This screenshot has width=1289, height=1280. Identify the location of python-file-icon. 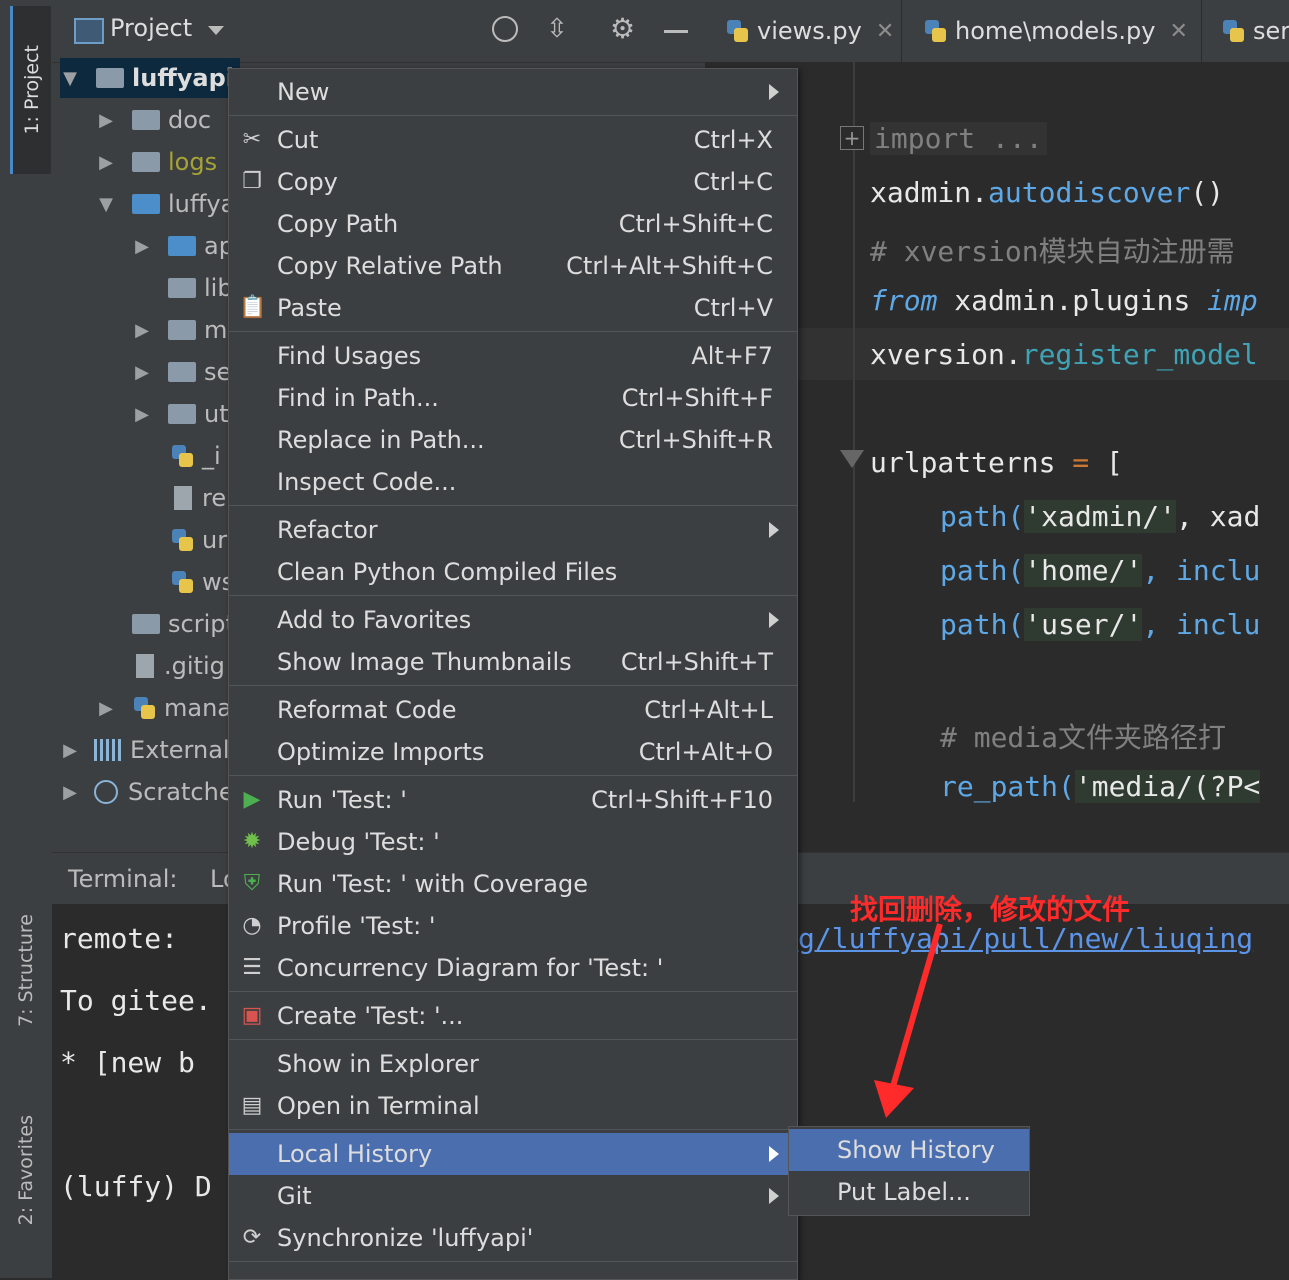
(182, 456).